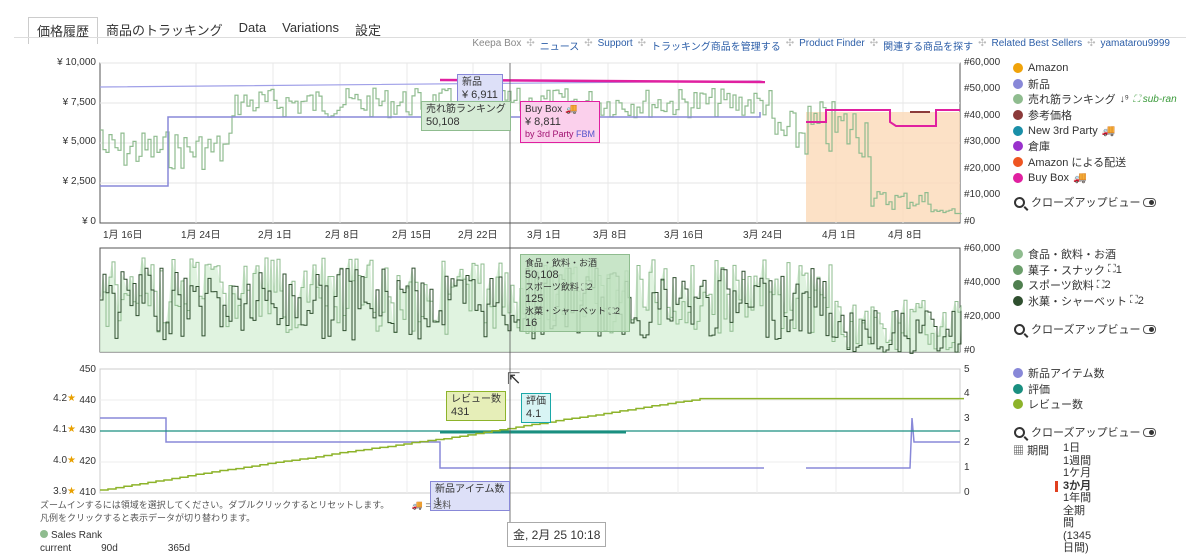  I want to click on legend-new: 新品, so click(1095, 84).